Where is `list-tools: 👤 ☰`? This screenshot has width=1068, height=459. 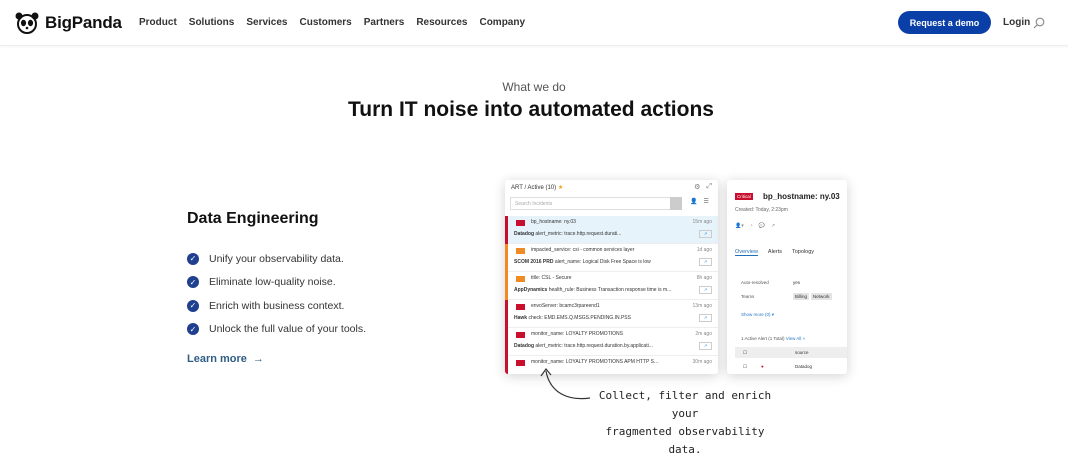
list-tools: 👤 ☰ is located at coordinates (699, 201).